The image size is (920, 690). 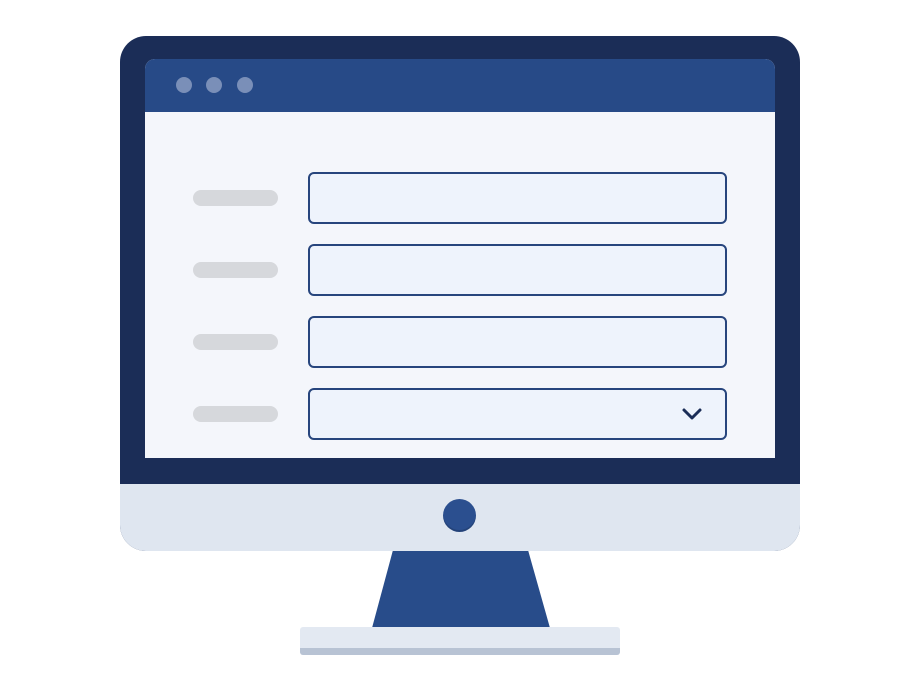 I want to click on monitor-stand-base, so click(x=460, y=641).